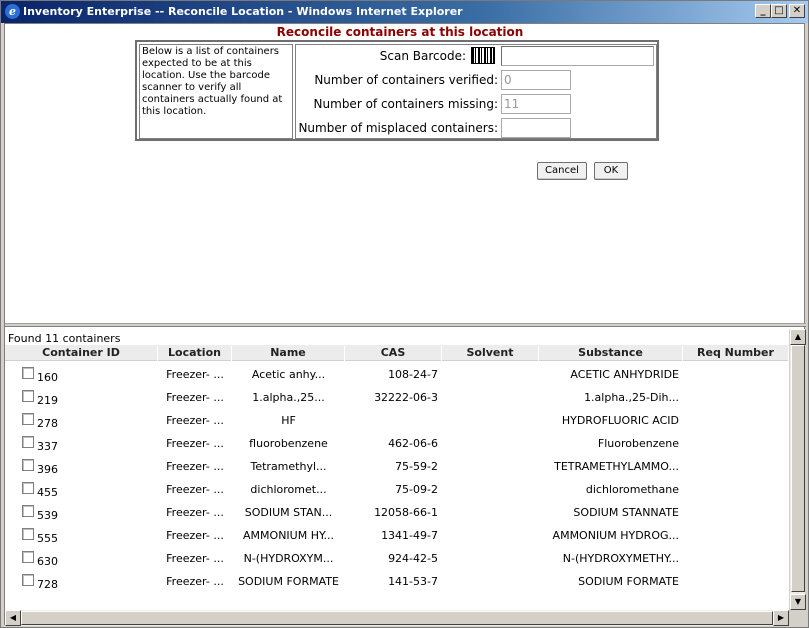 Image resolution: width=809 pixels, height=628 pixels. I want to click on scroll-right-arrow-icon: ▶, so click(781, 618).